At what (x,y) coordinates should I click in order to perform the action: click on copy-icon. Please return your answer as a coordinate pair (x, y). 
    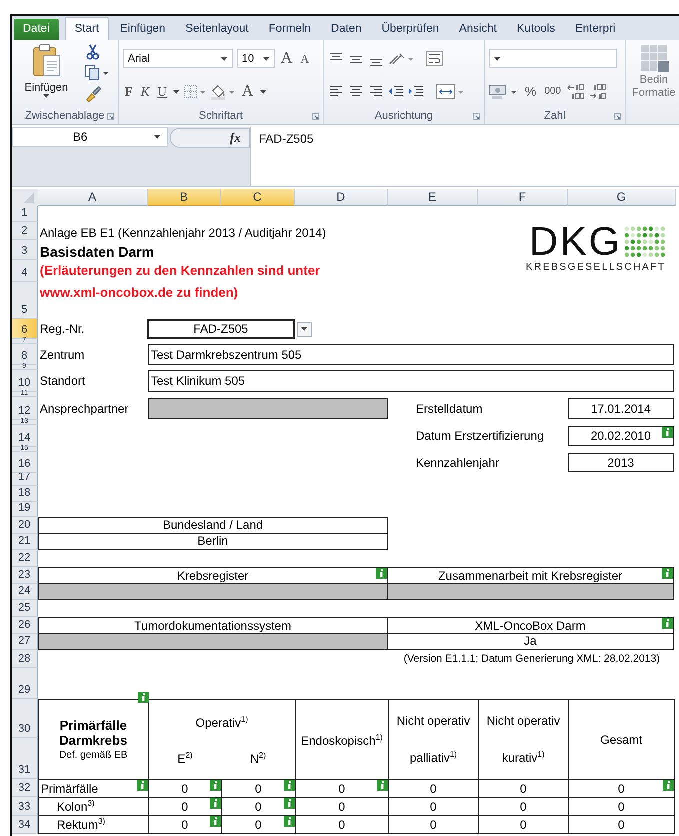
    Looking at the image, I should click on (96, 73).